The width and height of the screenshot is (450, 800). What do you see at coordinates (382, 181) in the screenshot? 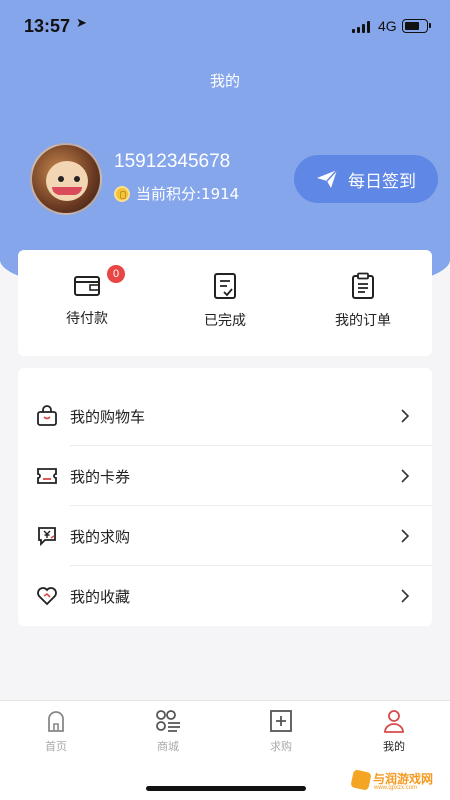
I see `checkin-label: 每日签到` at bounding box center [382, 181].